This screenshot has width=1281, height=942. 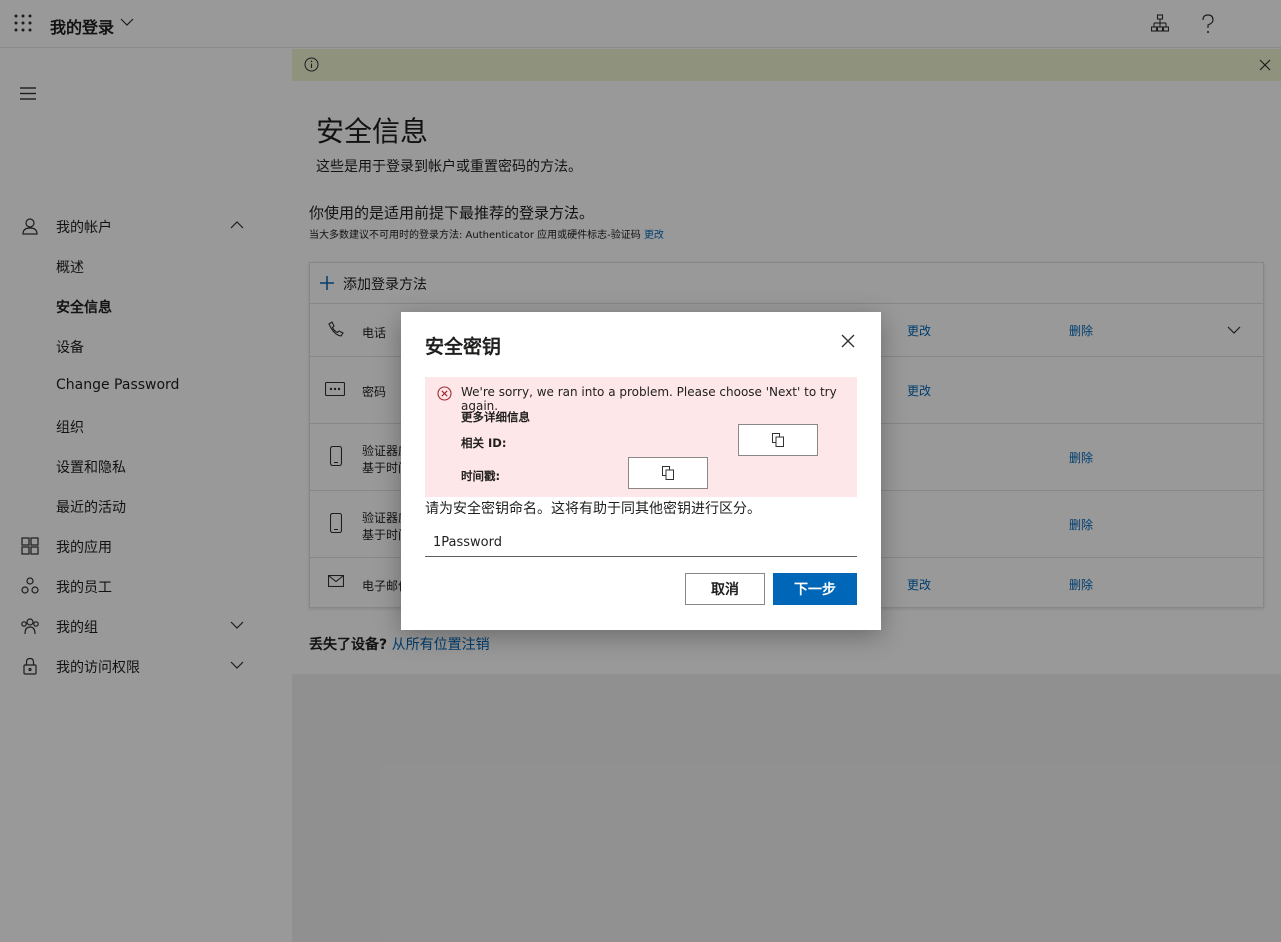 I want to click on timestamp-label: 时间戳:, so click(x=481, y=476).